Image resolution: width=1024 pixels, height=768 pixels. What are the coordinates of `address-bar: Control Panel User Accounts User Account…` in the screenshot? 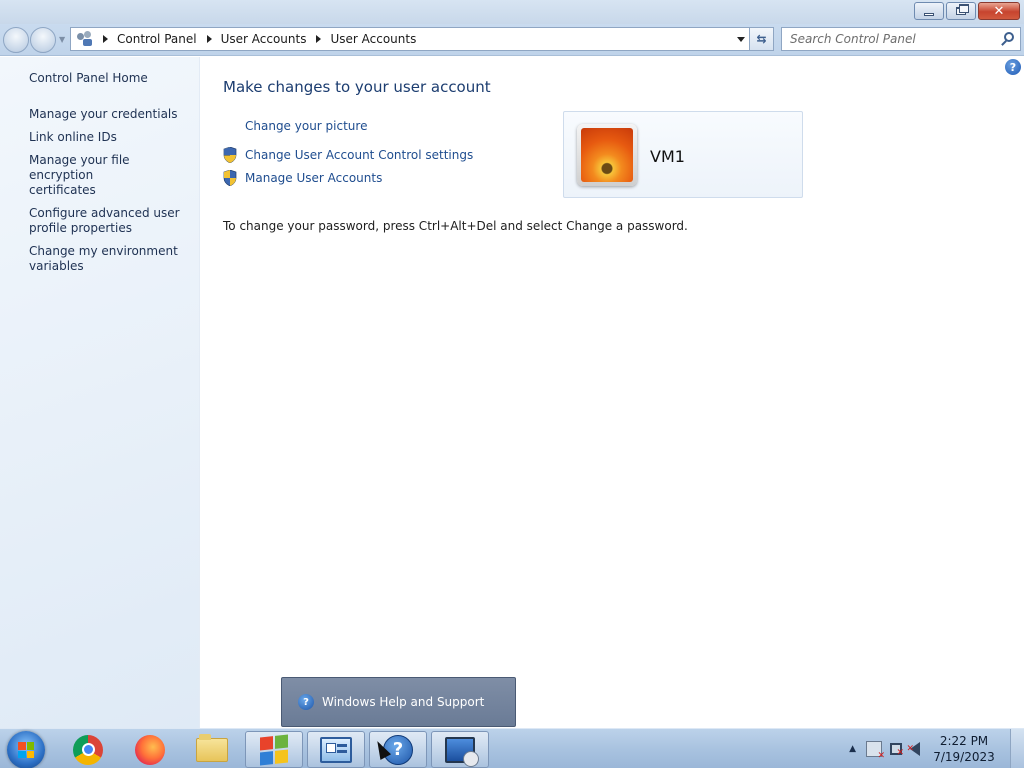 It's located at (410, 39).